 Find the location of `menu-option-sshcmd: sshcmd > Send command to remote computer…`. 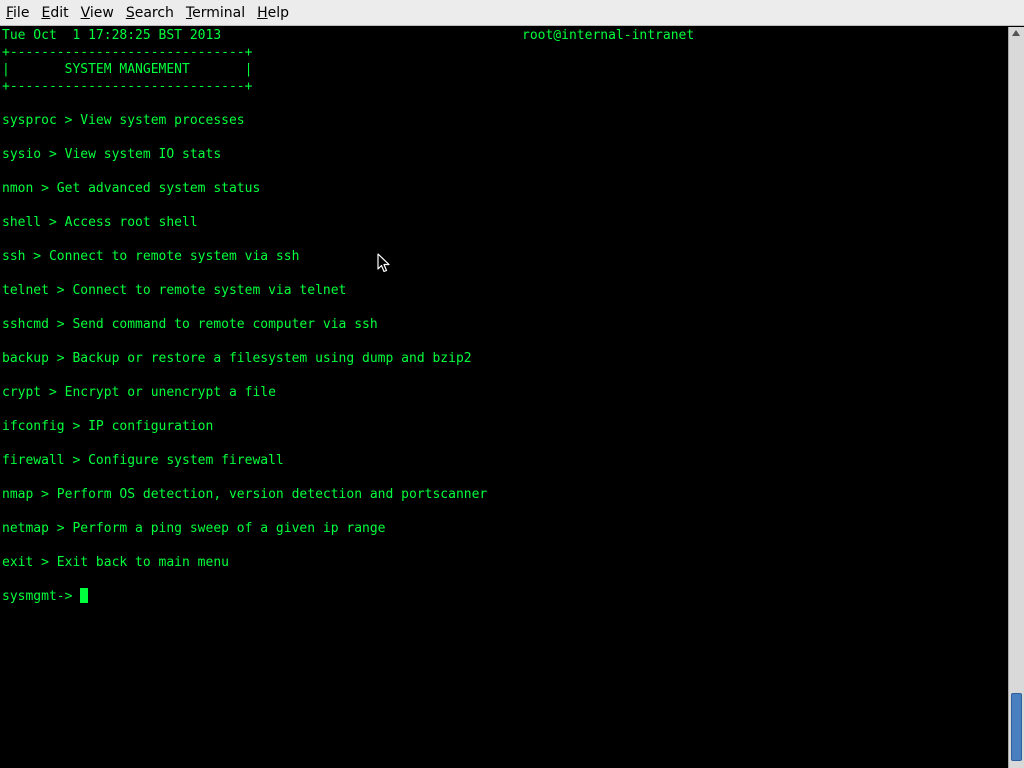

menu-option-sshcmd: sshcmd > Send command to remote computer… is located at coordinates (190, 324).